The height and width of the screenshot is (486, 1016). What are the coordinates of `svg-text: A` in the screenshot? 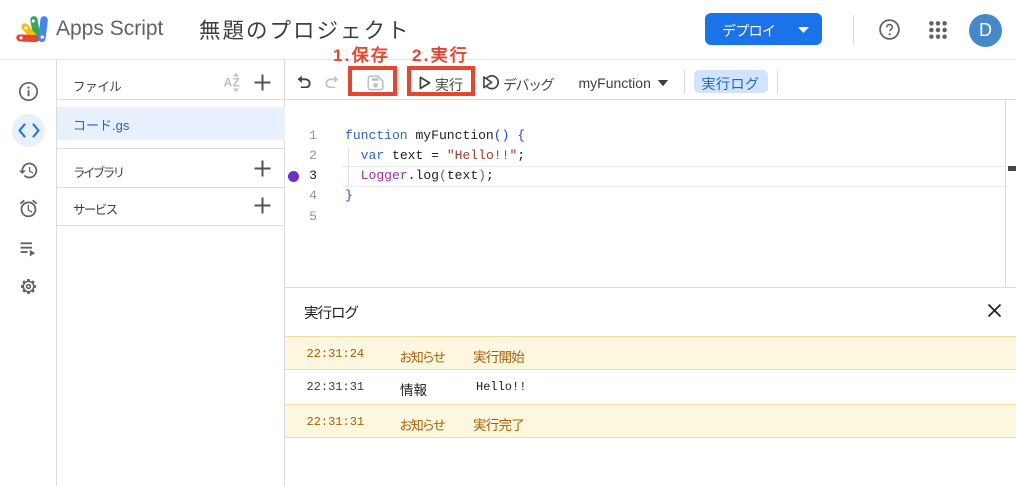 It's located at (228, 83).